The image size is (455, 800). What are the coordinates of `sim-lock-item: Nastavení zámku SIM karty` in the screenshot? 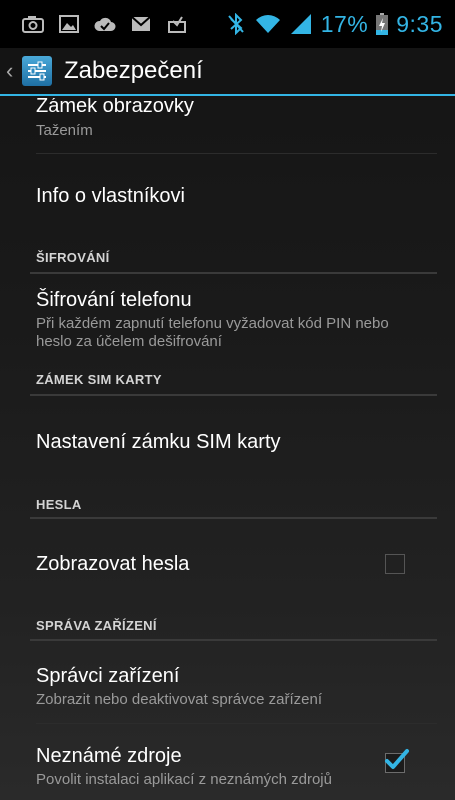 It's located at (236, 442).